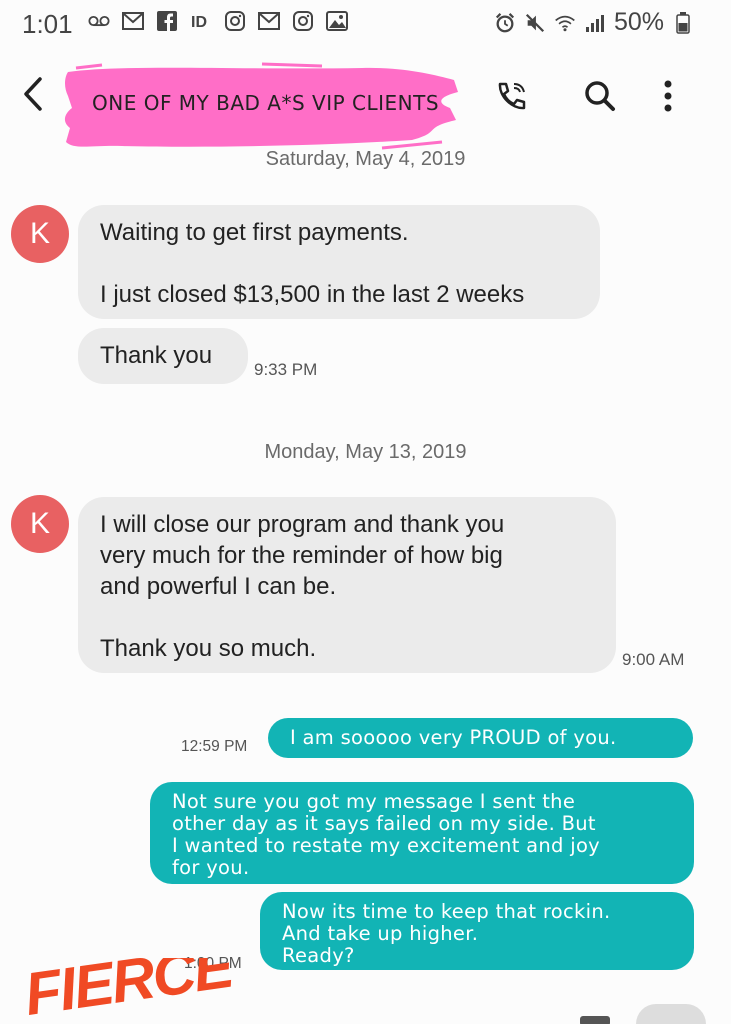  I want to click on sticker-icon, so click(595, 1020).